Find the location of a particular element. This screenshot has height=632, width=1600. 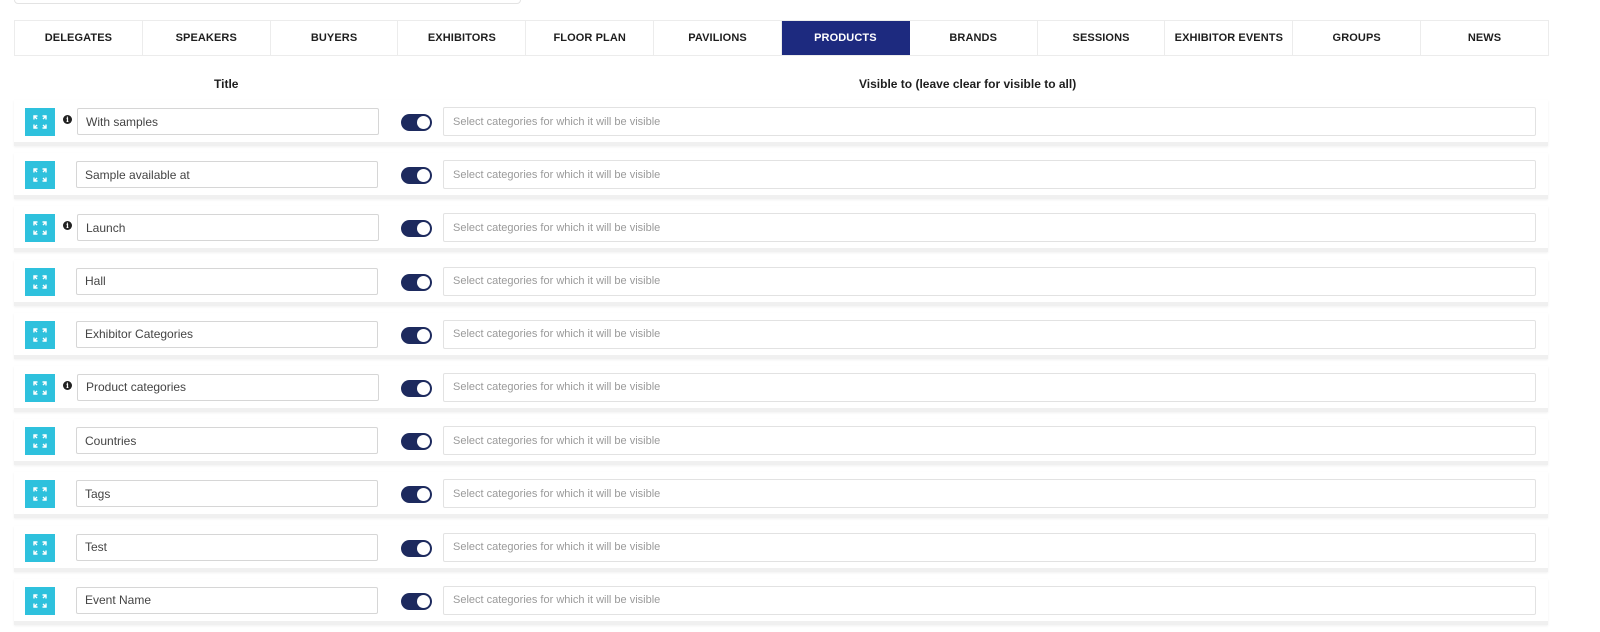

tab-products: PRODUCTS is located at coordinates (845, 38).